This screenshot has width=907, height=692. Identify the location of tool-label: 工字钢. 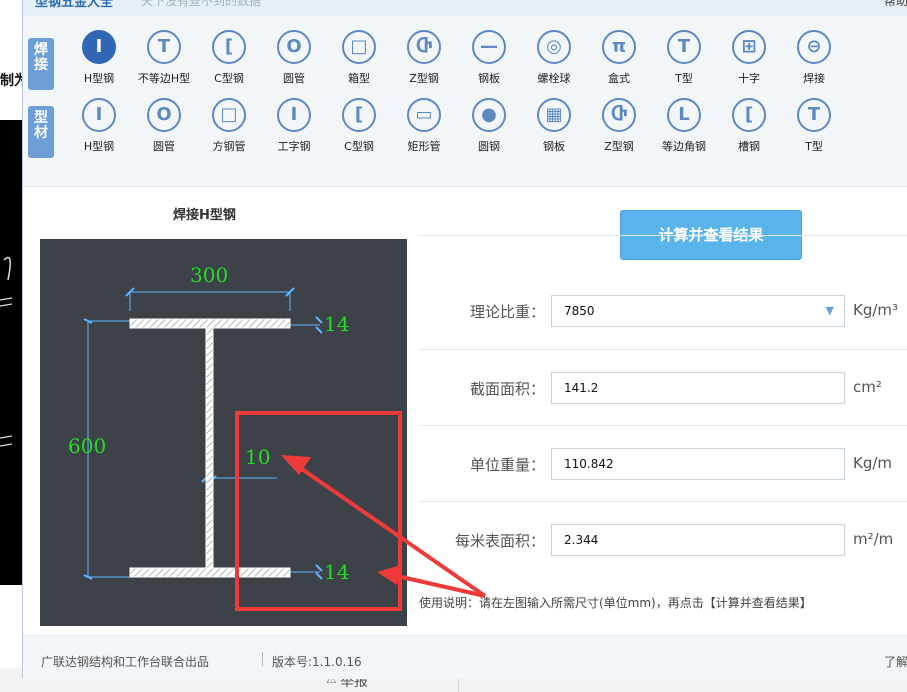
(294, 146).